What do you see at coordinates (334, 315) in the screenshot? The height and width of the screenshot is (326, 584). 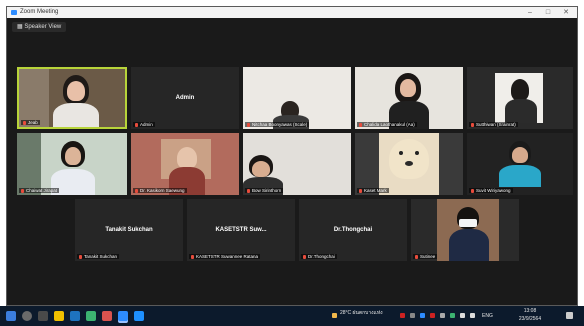 I see `weather-icon` at bounding box center [334, 315].